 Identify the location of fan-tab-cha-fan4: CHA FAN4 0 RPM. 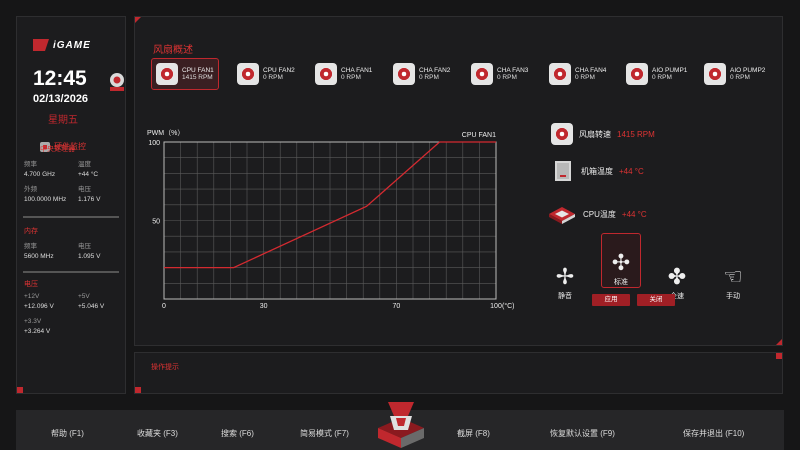
(577, 74).